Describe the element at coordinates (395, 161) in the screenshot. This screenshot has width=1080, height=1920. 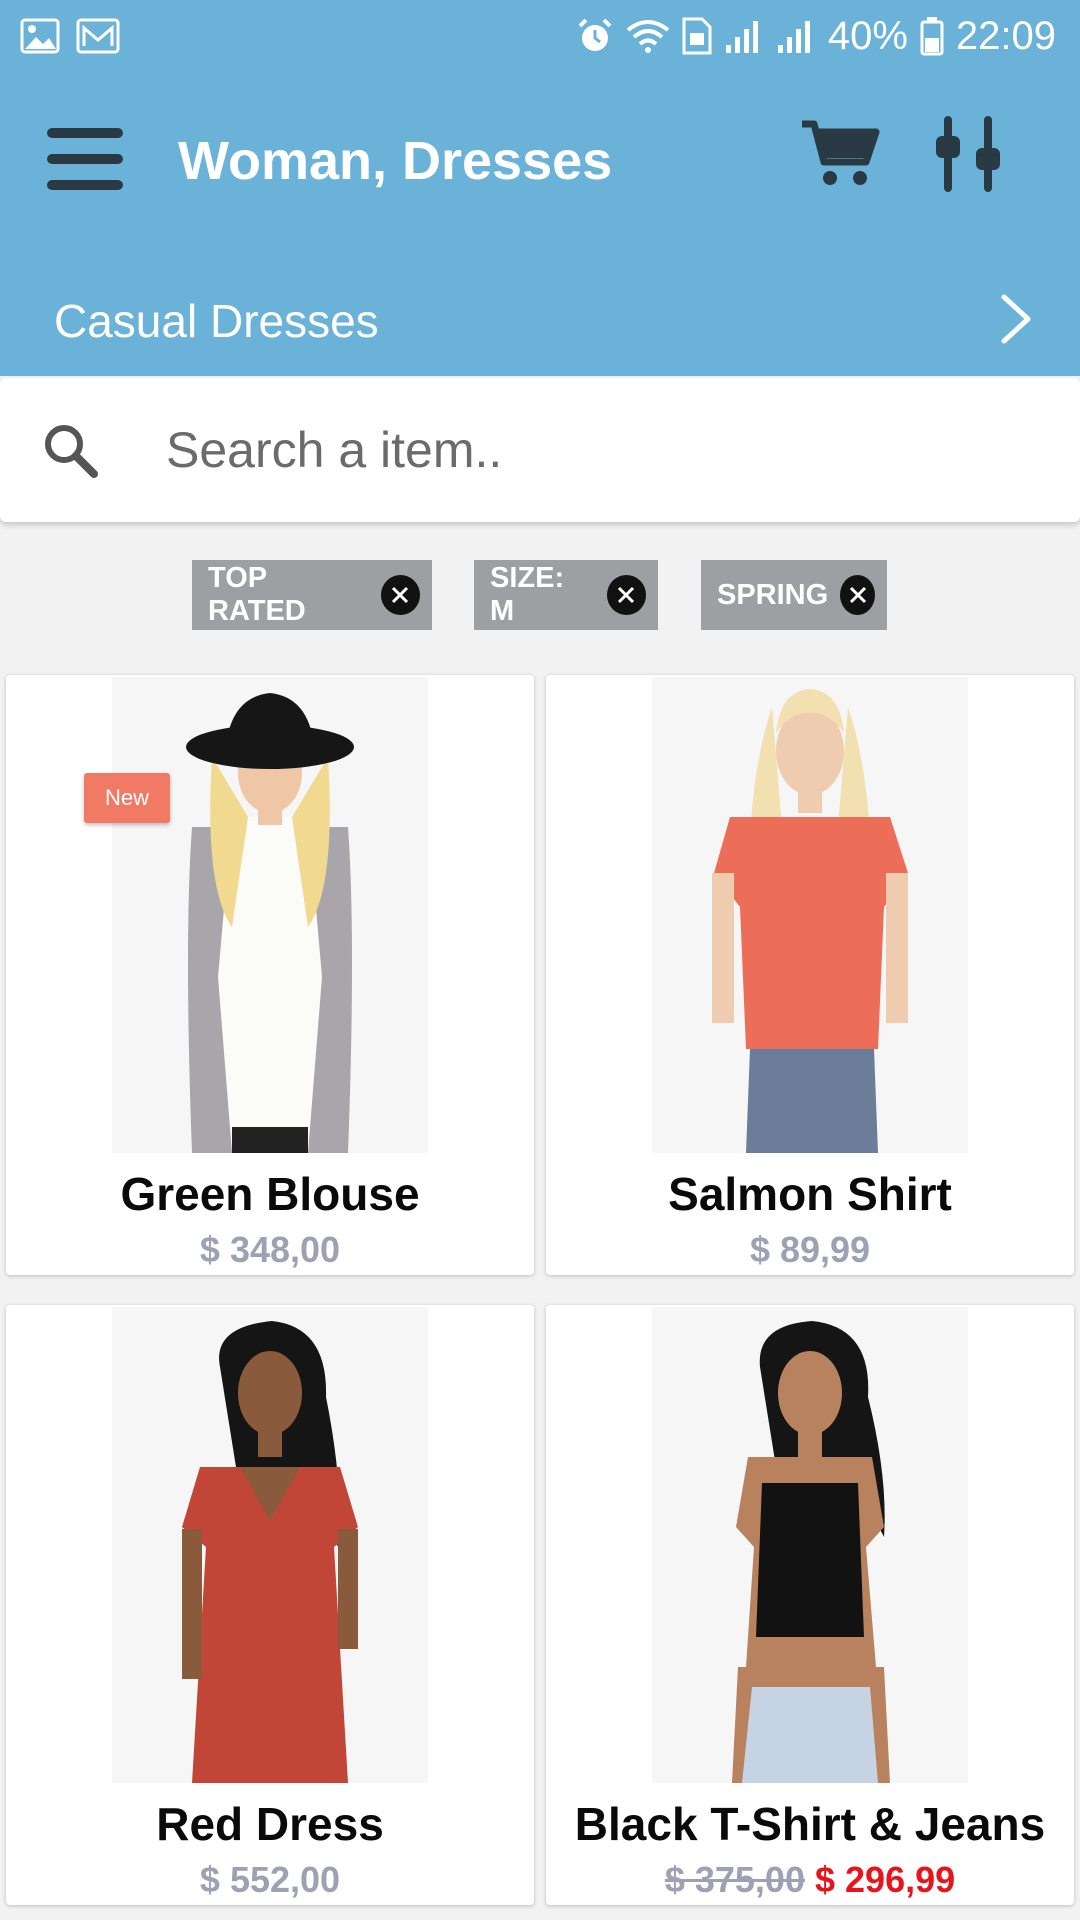
I see `page-title: Woman, Dresses` at that location.